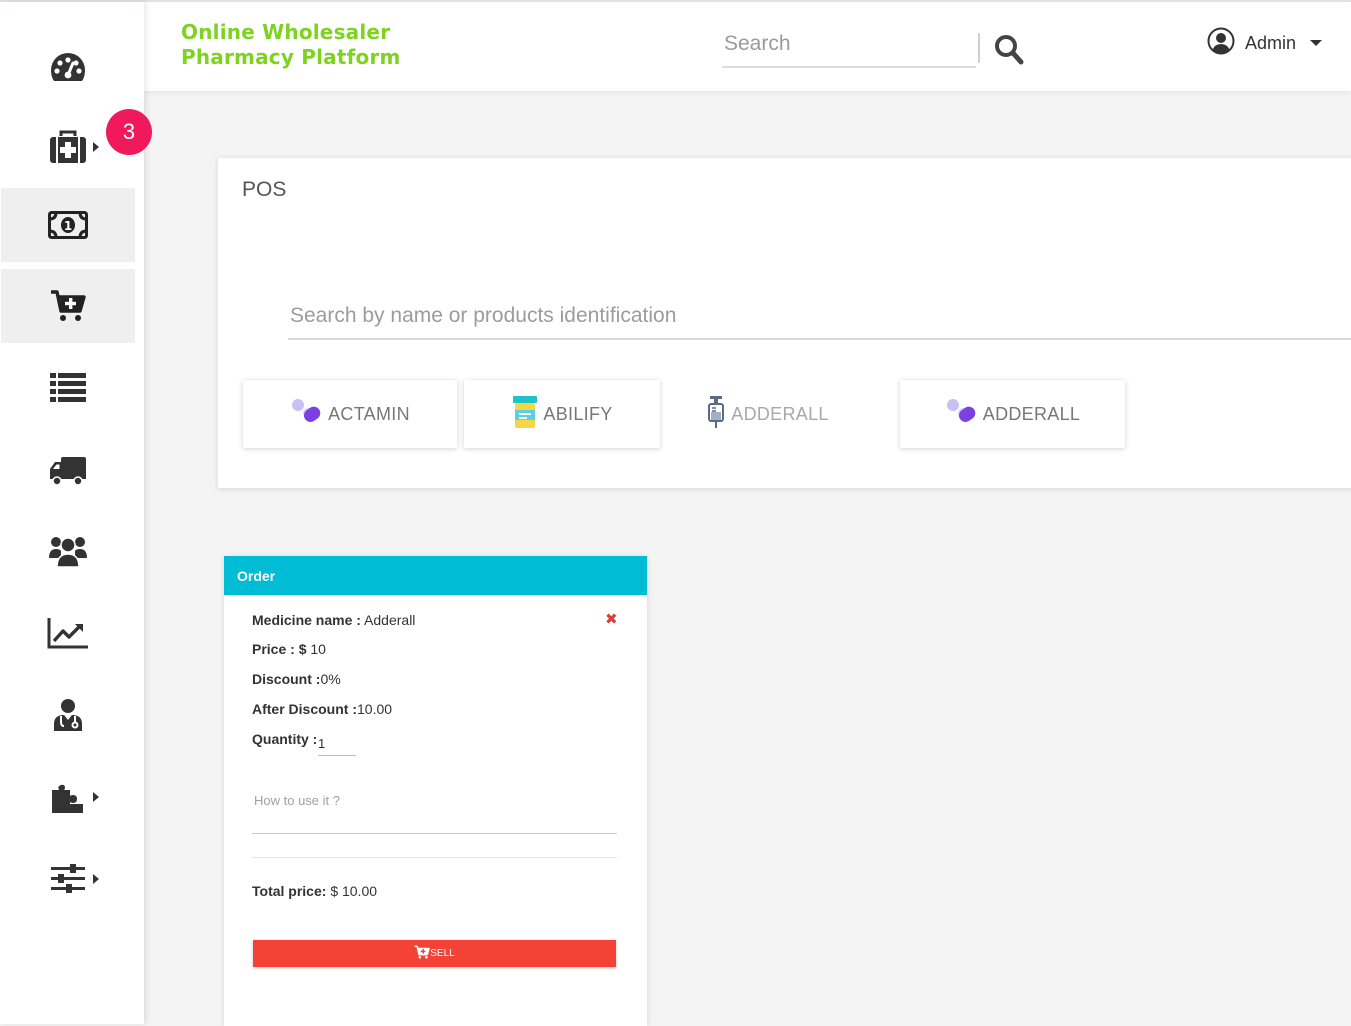 The image size is (1351, 1026). I want to click on total-price-row: Total price: $ 10.00, so click(314, 891).